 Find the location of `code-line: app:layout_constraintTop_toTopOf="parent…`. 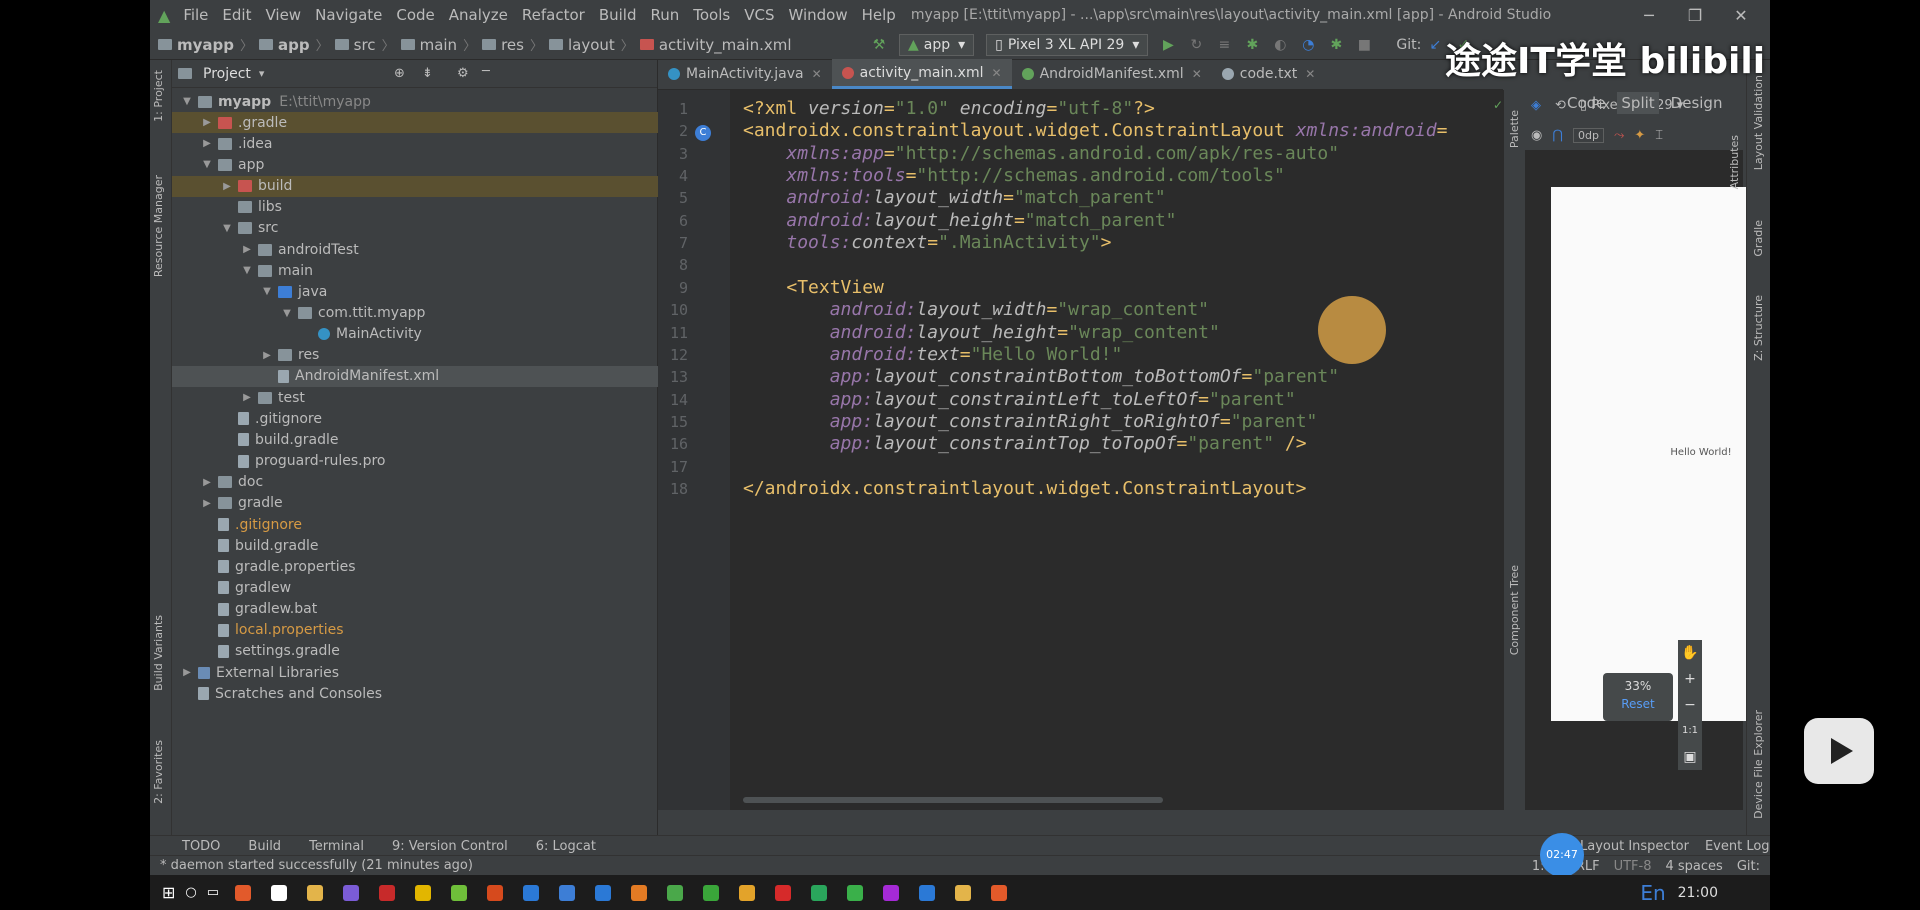

code-line: app:layout_constraintTop_toTopOf="parent… is located at coordinates (1025, 443).